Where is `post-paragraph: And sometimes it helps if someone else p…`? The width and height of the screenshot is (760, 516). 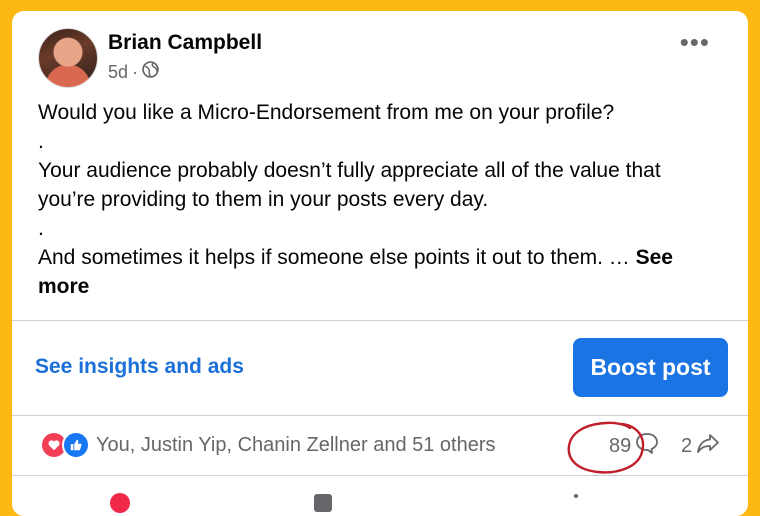
post-paragraph: And sometimes it helps if someone else p… is located at coordinates (378, 272).